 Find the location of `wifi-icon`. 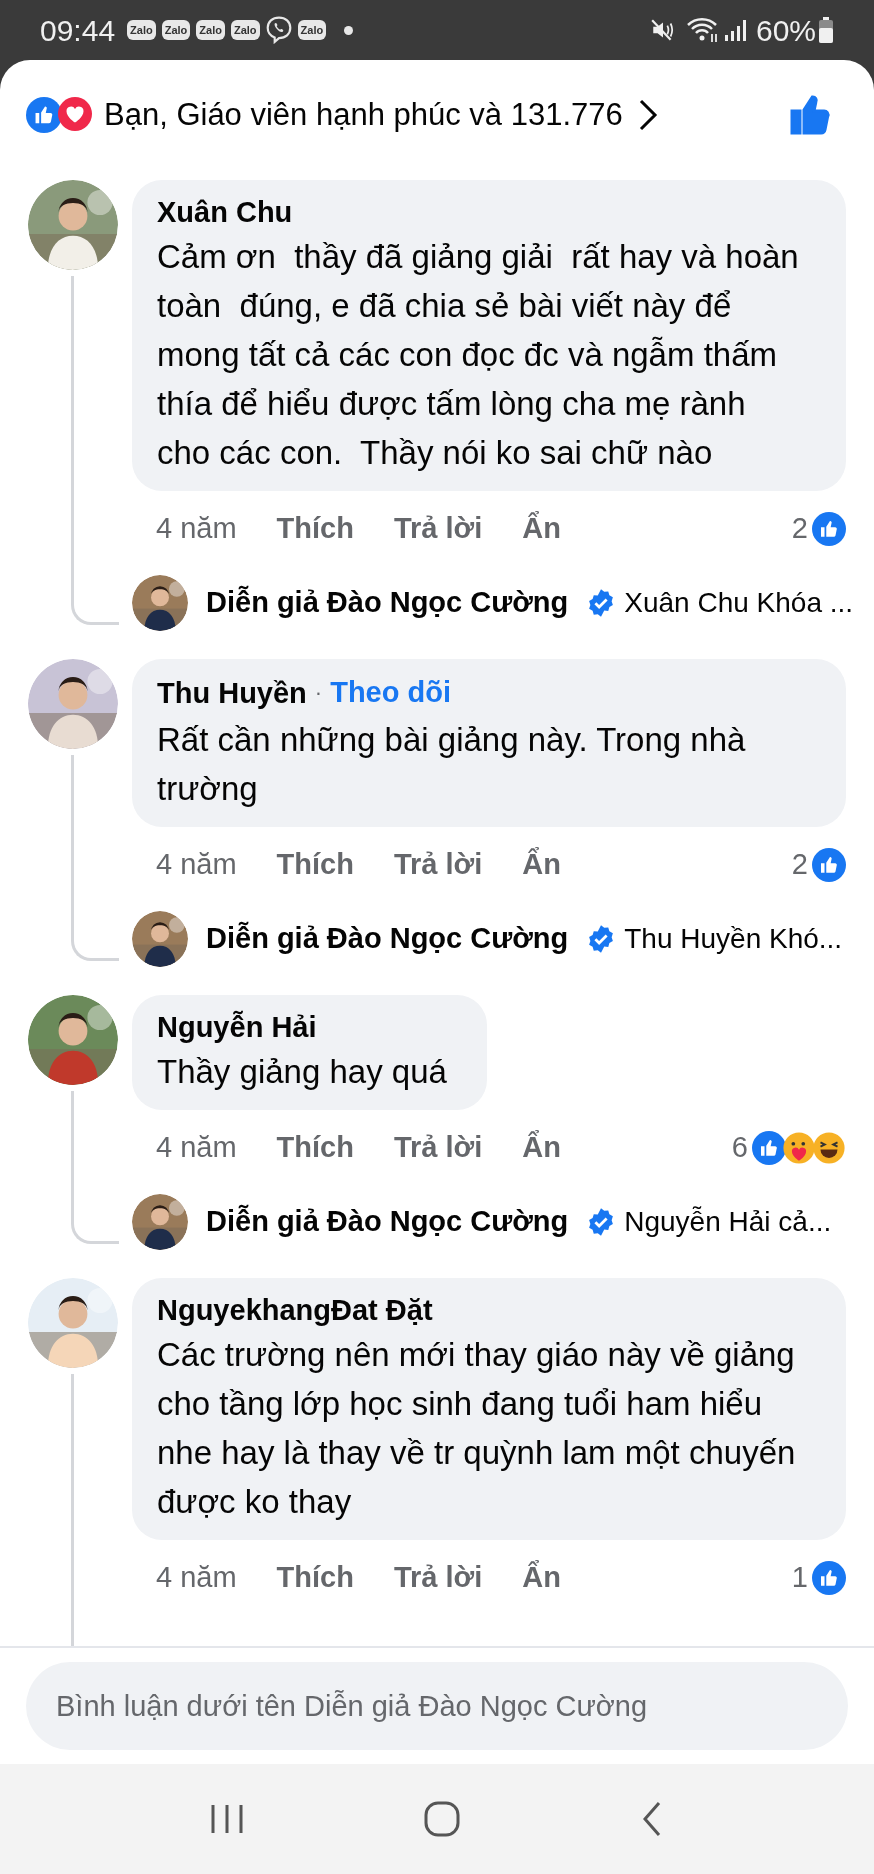

wifi-icon is located at coordinates (702, 30).